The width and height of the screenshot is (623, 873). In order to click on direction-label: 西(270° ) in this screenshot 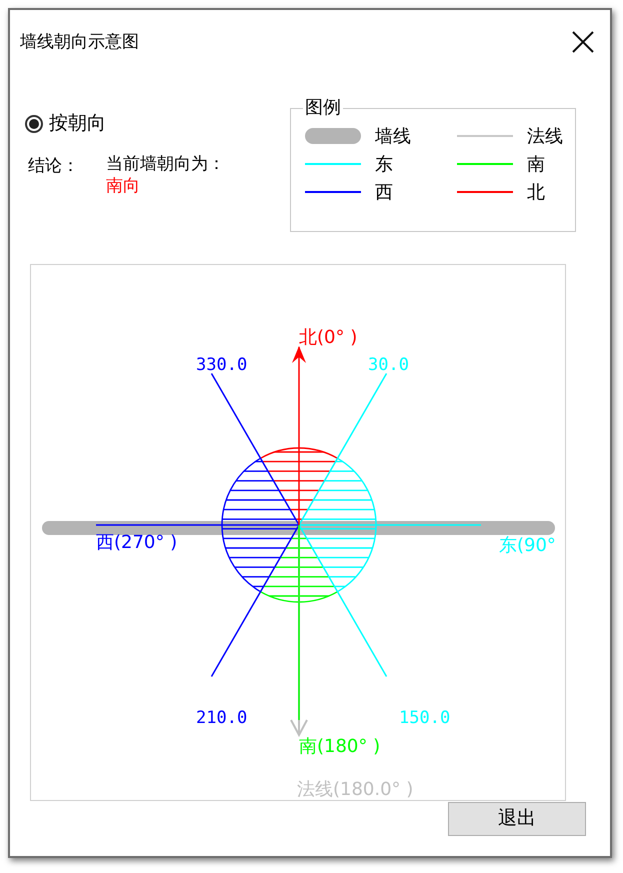, I will do `click(137, 542)`.